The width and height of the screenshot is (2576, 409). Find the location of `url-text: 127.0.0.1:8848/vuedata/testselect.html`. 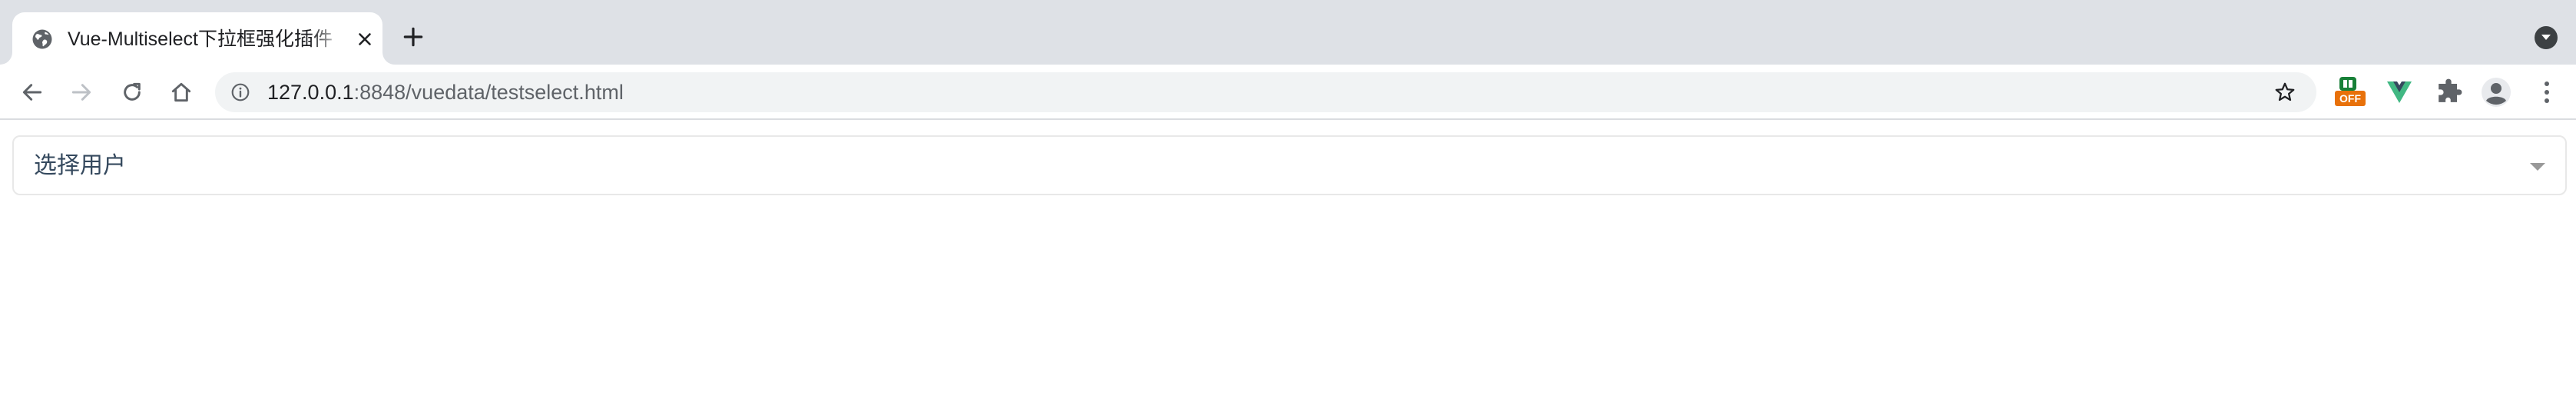

url-text: 127.0.0.1:8848/vuedata/testselect.html is located at coordinates (446, 92).